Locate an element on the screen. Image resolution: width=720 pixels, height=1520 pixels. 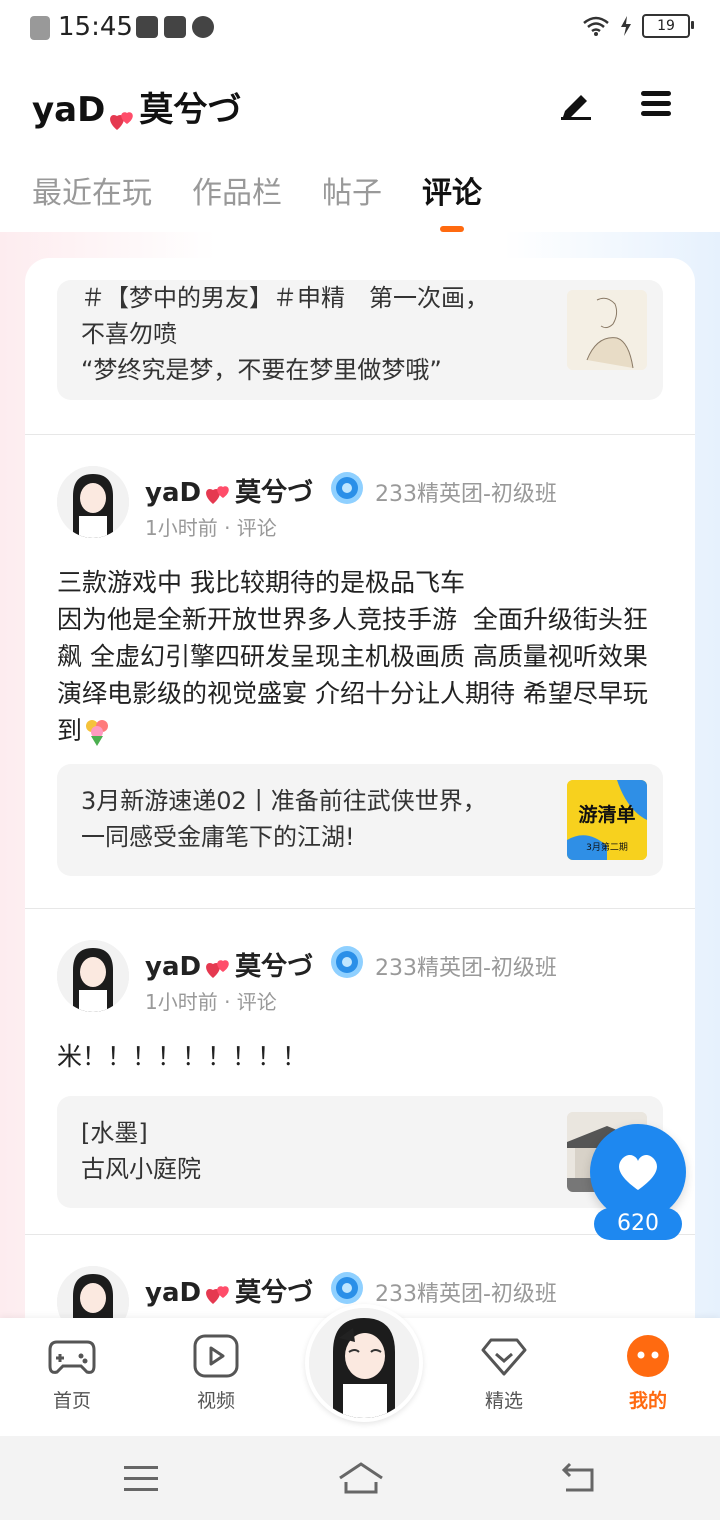
tab-comments: 评论 is located at coordinates (452, 190).